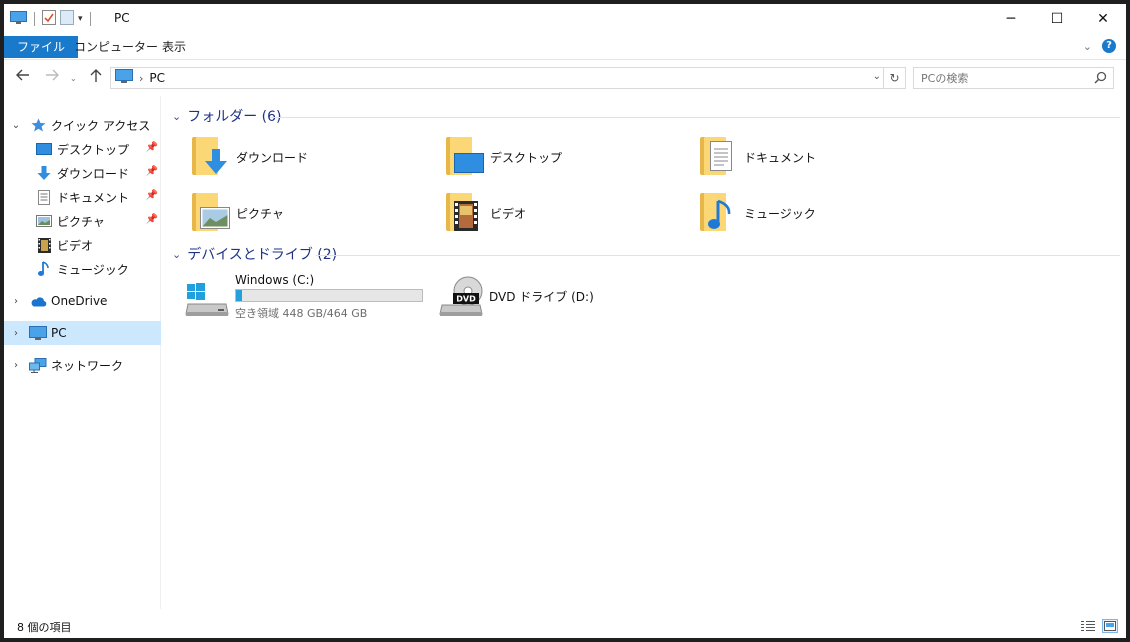  What do you see at coordinates (569, 157) in the screenshot?
I see `folder-tile-desktop: デスクトップ` at bounding box center [569, 157].